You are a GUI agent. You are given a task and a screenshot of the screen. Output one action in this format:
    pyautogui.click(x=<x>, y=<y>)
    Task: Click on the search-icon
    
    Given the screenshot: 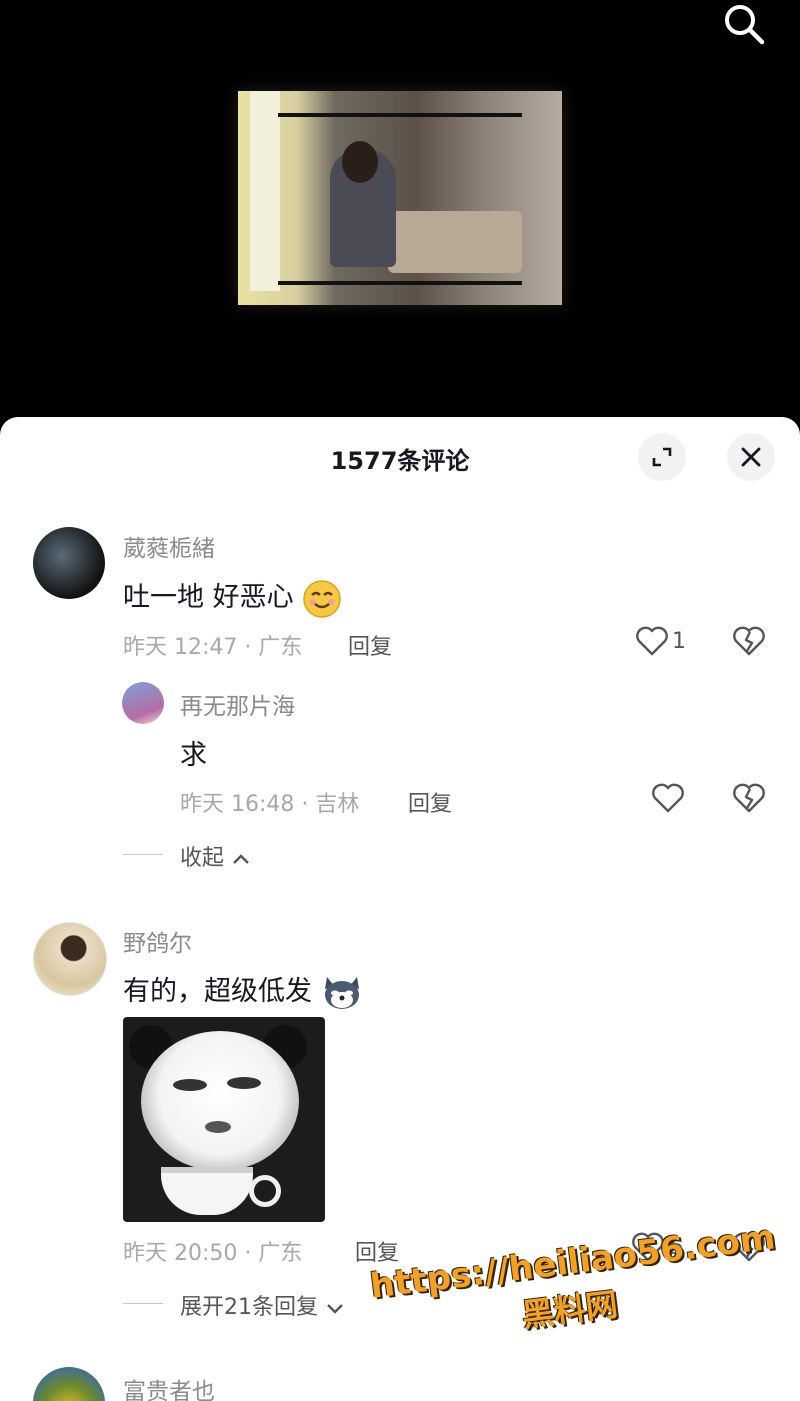 What is the action you would take?
    pyautogui.click(x=745, y=25)
    